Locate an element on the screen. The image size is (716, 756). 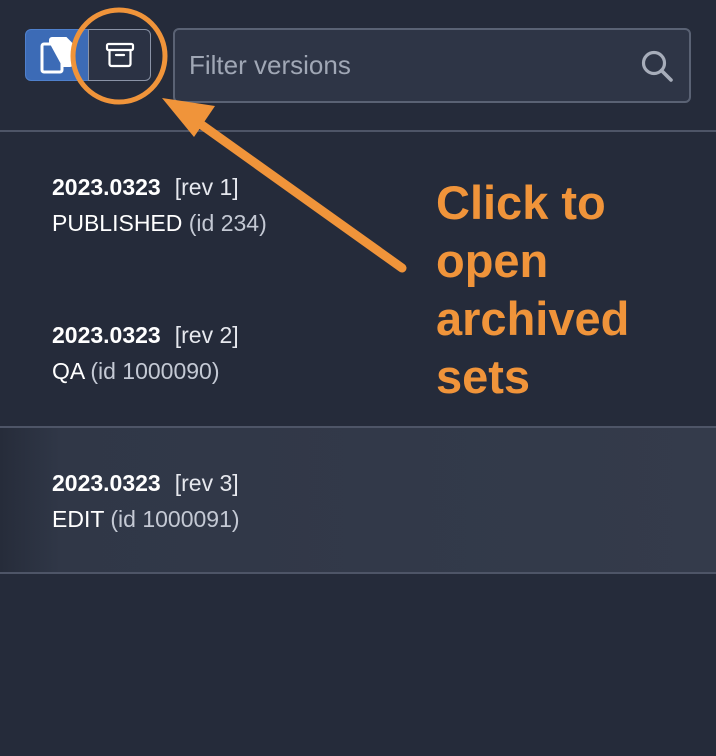
annotation-text: Click to open archived sets is located at coordinates (571, 290).